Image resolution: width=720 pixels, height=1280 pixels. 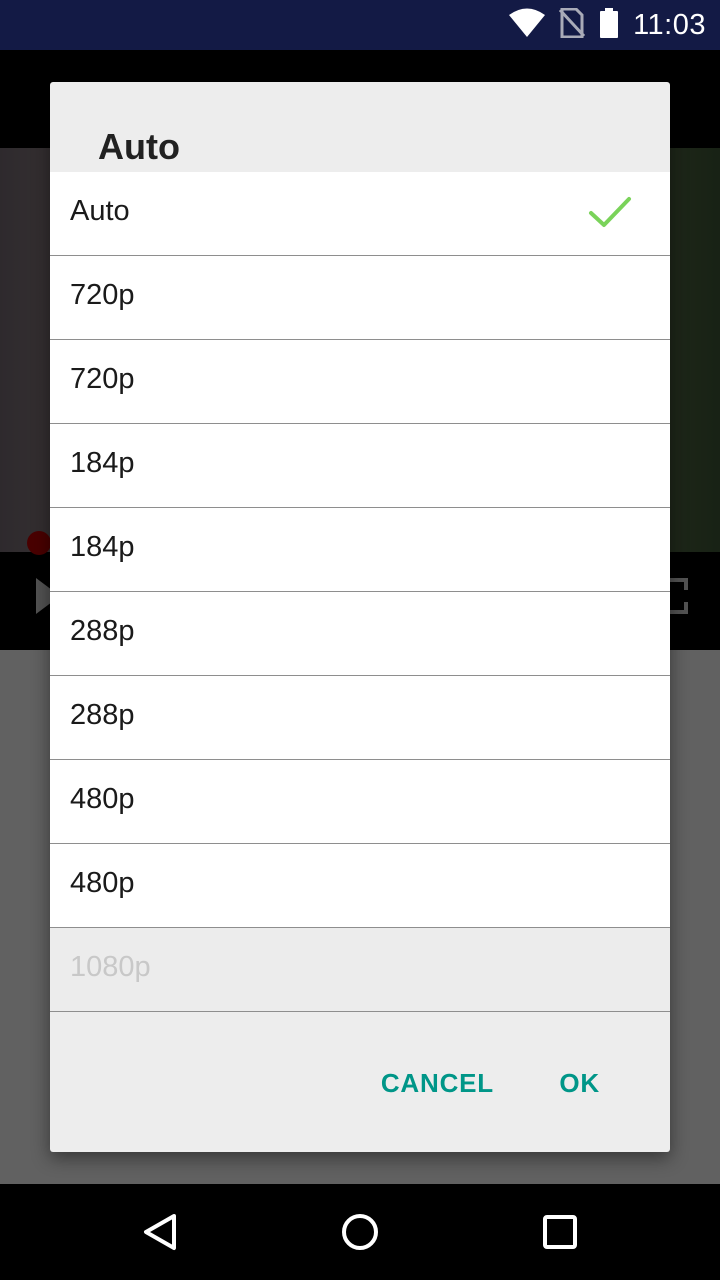 I want to click on option-auto: Auto, so click(x=360, y=214).